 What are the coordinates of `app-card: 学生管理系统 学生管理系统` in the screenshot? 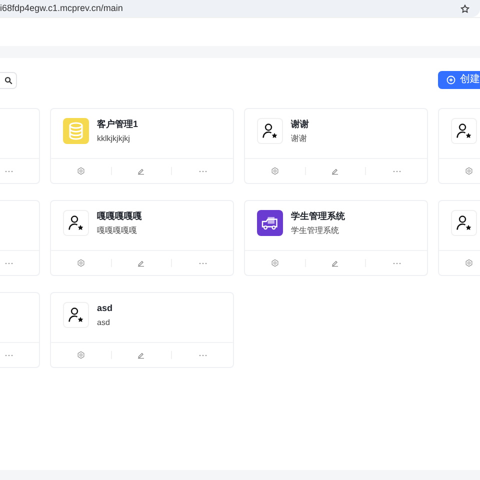 It's located at (336, 238).